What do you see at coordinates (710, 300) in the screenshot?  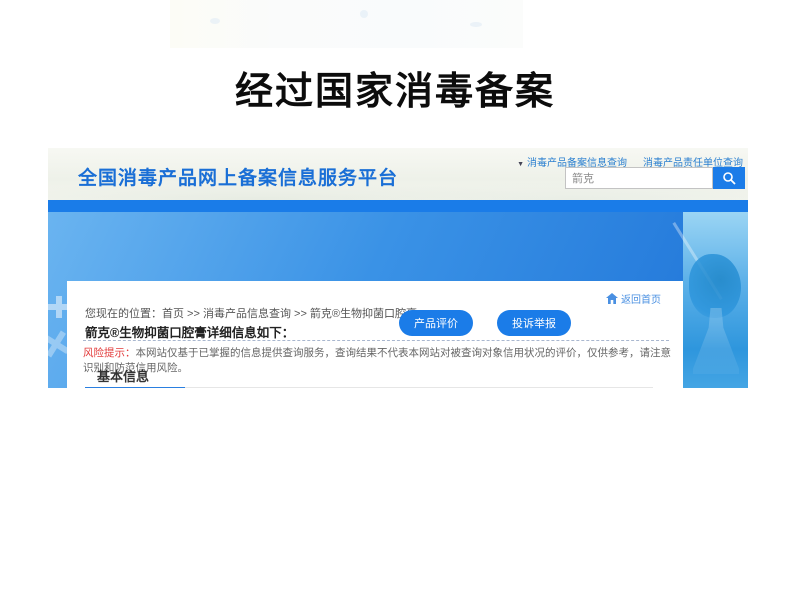 I see `lab-photo` at bounding box center [710, 300].